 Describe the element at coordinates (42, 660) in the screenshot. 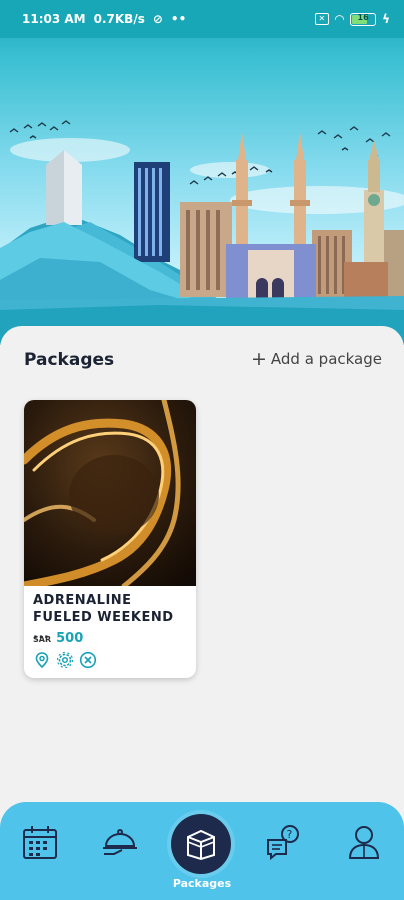

I see `location-pin-icon` at that location.